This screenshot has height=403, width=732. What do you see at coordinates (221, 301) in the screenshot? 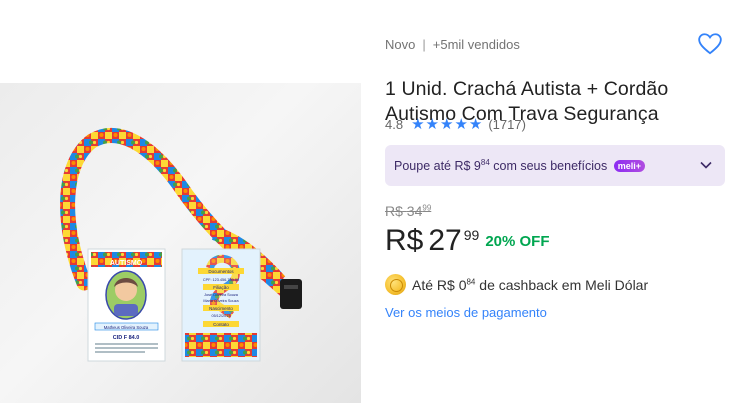
I see `back-parent-2: Maria Oliveira Souza` at bounding box center [221, 301].